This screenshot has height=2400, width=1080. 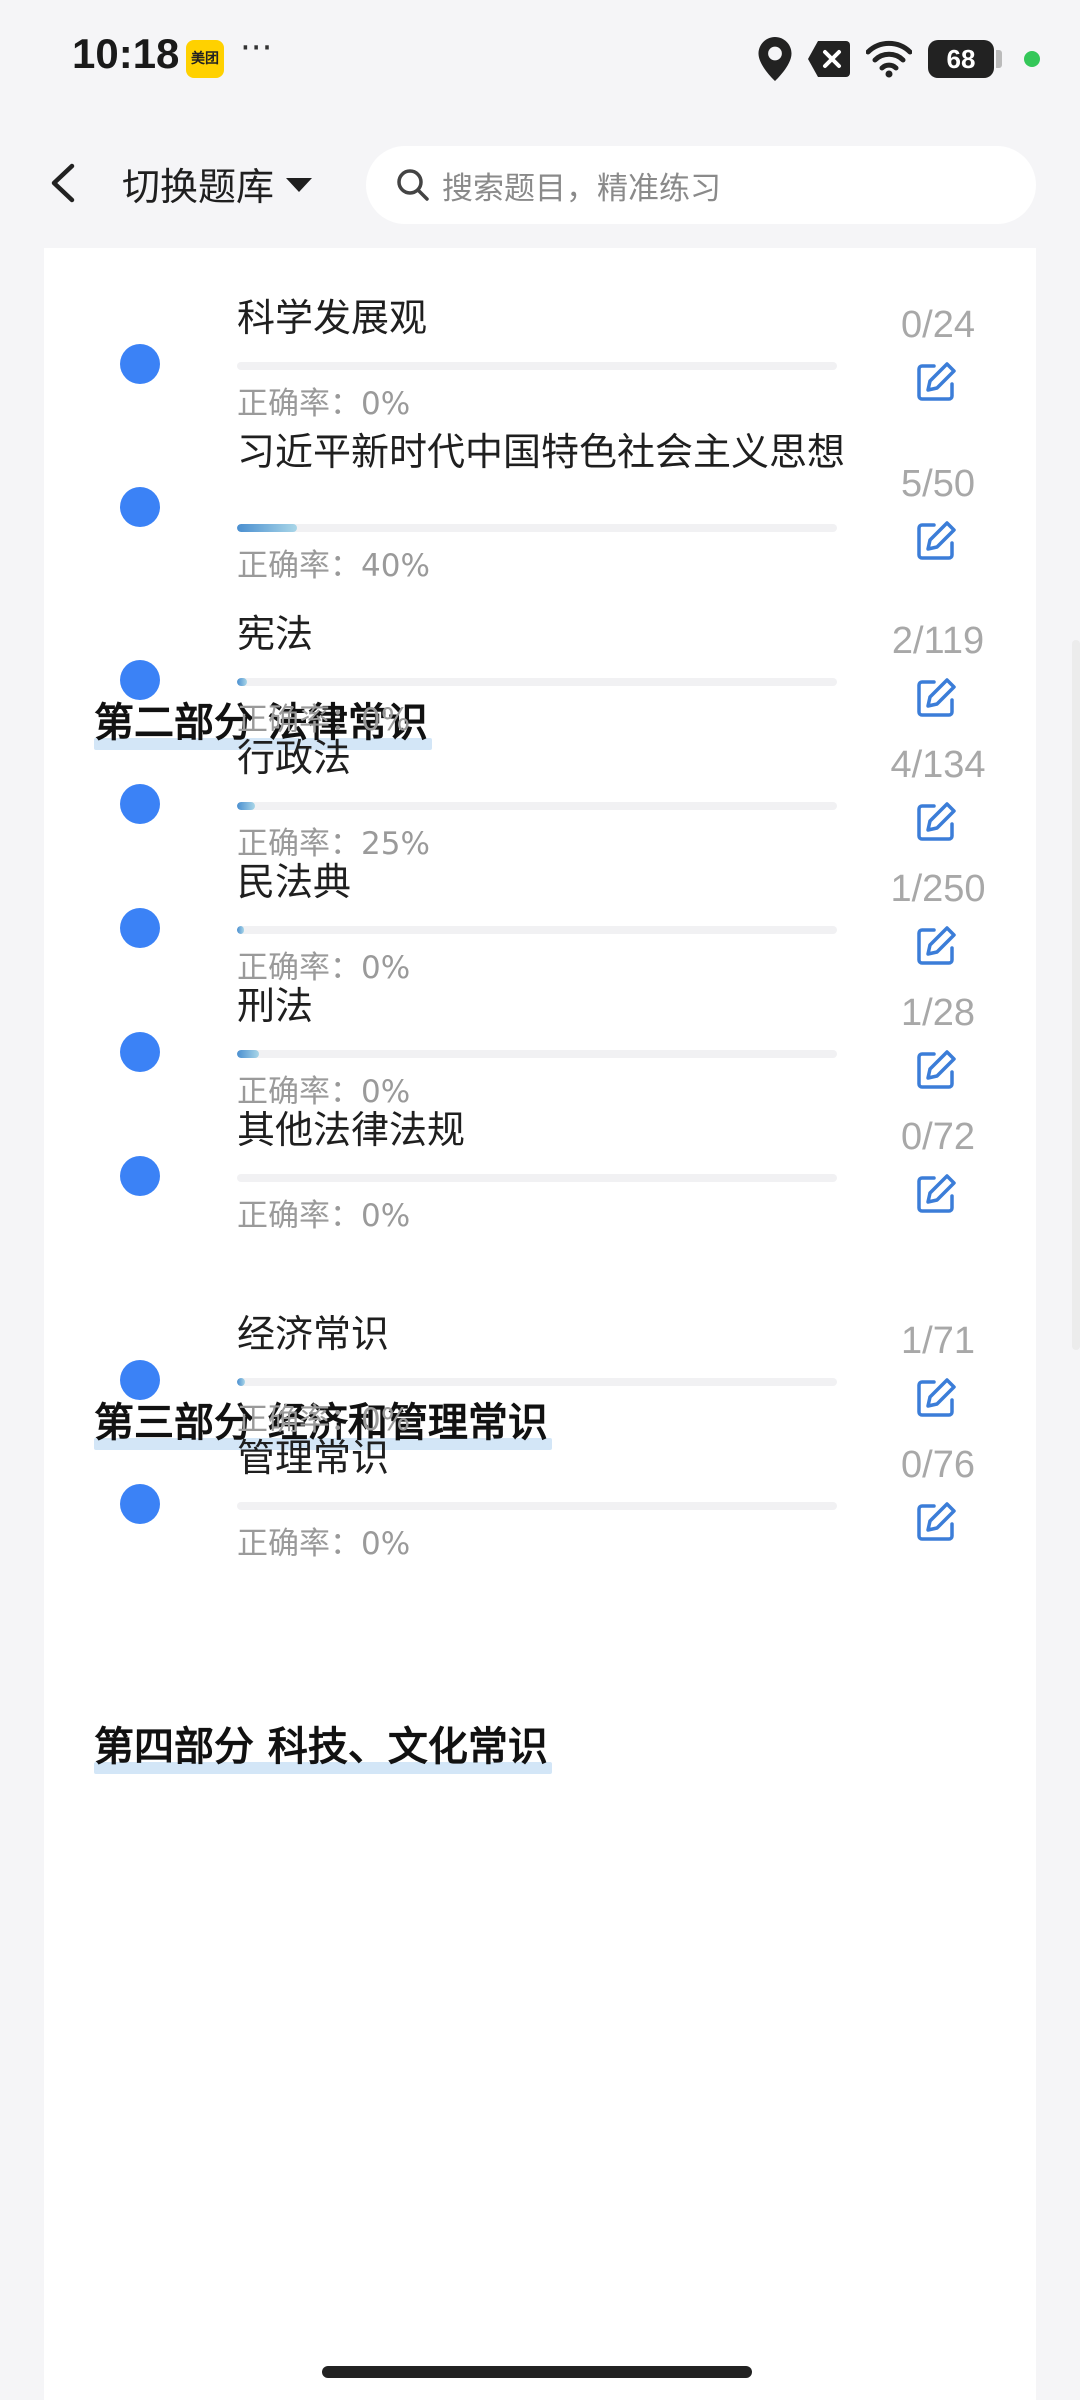 What do you see at coordinates (965, 59) in the screenshot?
I see `battery-icon: 68` at bounding box center [965, 59].